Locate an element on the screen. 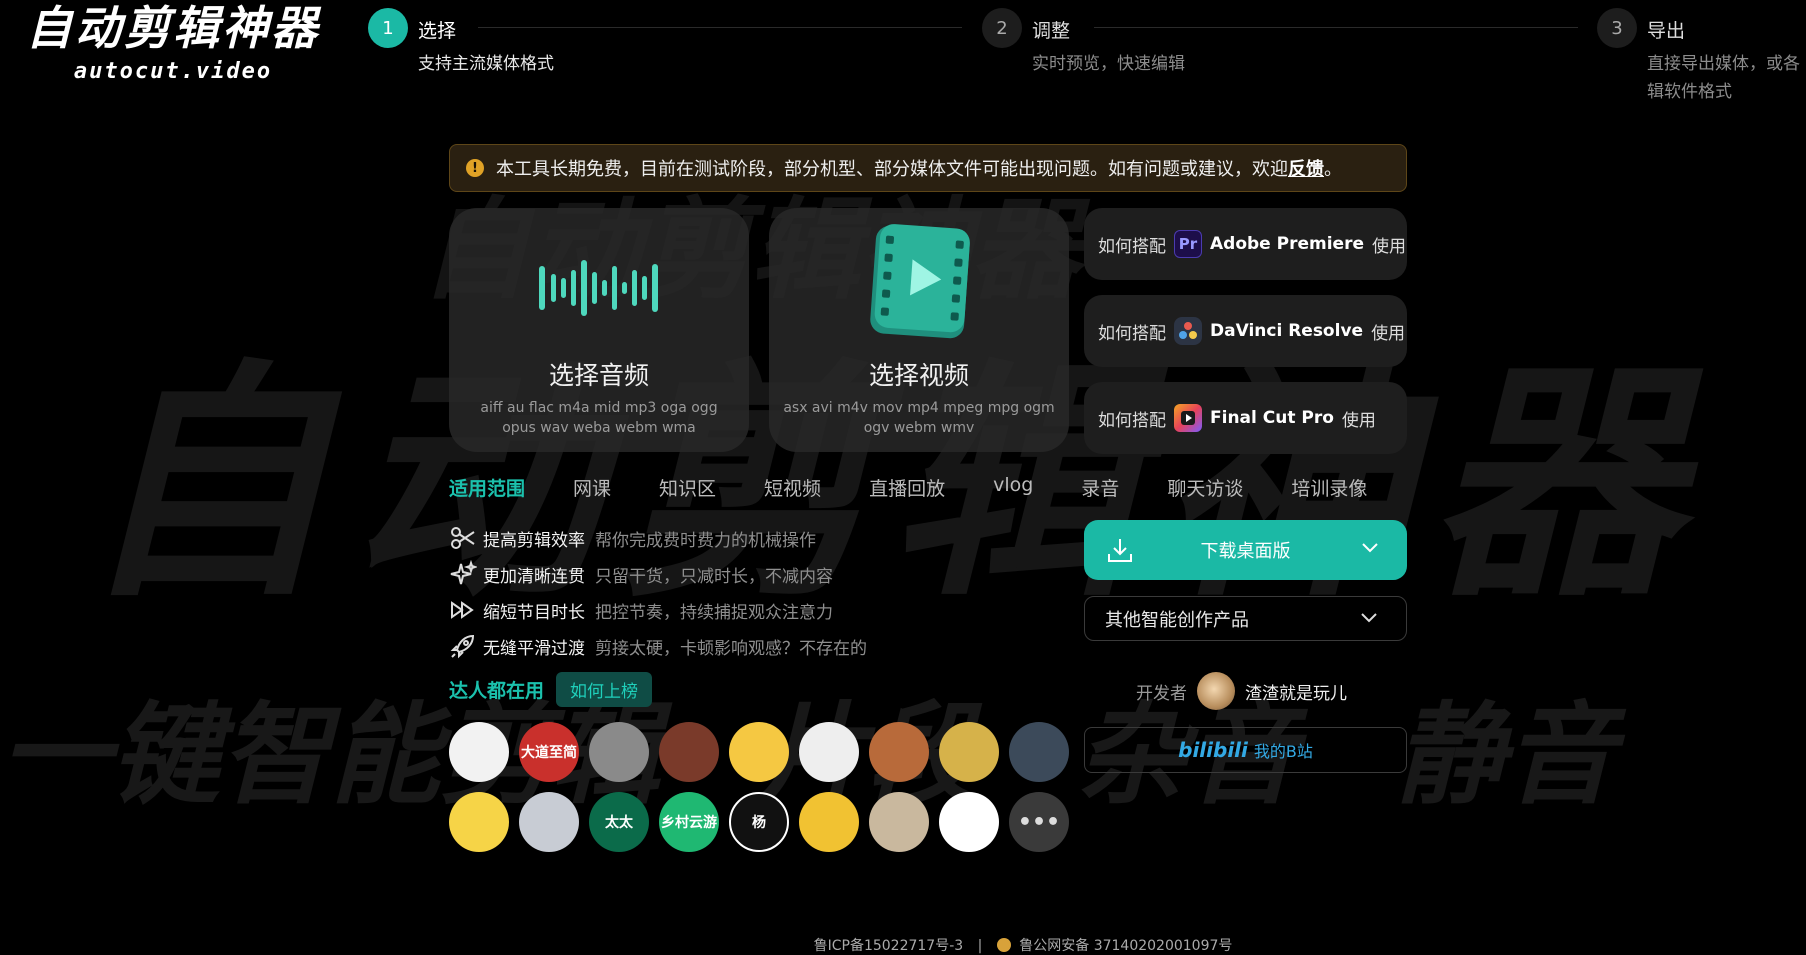 The width and height of the screenshot is (1806, 955). feature-description: 剪接太硬，卡顿影响观感？不存在的 is located at coordinates (731, 648).